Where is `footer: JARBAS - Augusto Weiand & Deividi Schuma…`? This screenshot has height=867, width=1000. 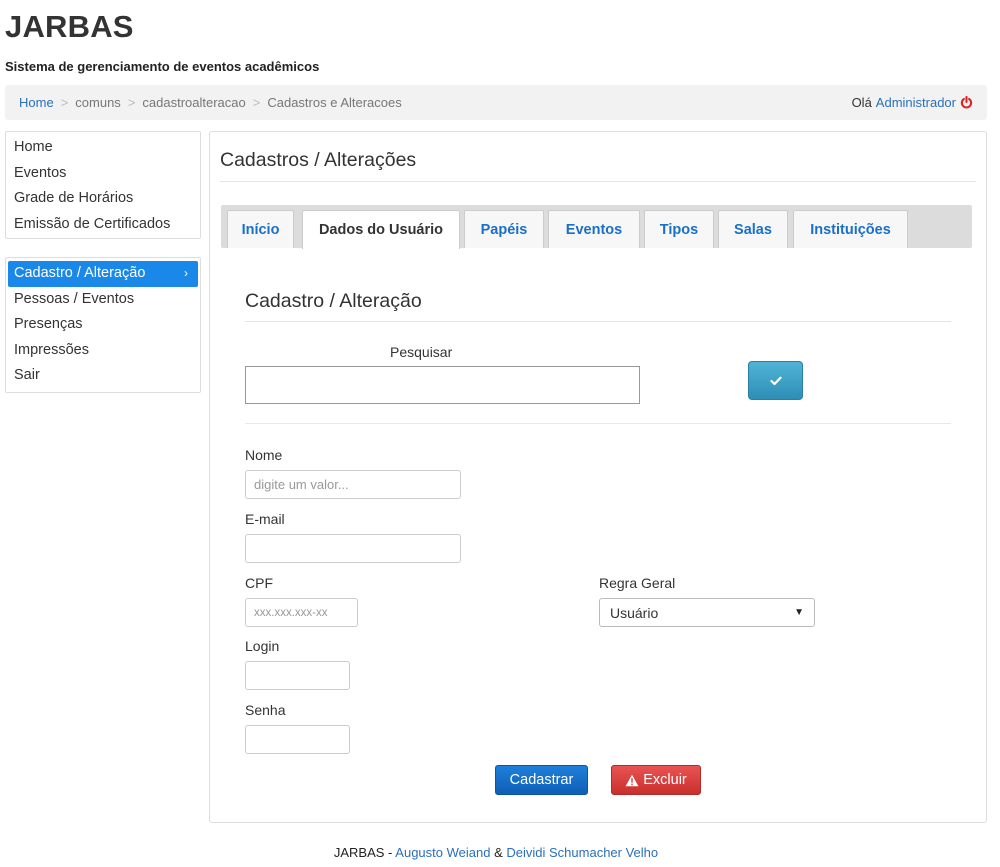 footer: JARBAS - Augusto Weiand & Deividi Schuma… is located at coordinates (496, 852).